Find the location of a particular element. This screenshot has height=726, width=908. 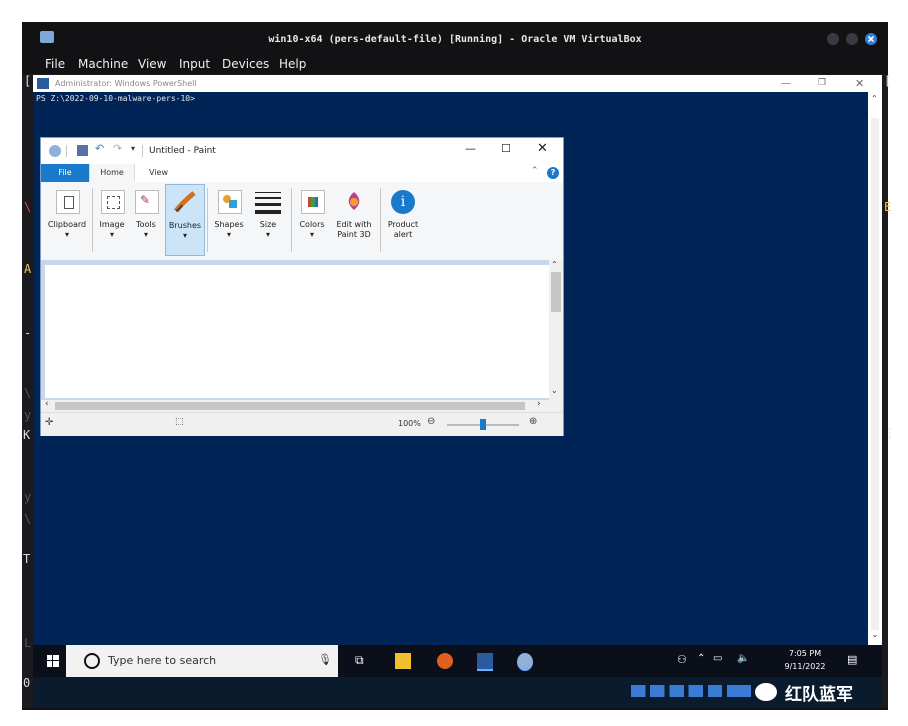

menu-view: View is located at coordinates (152, 64).